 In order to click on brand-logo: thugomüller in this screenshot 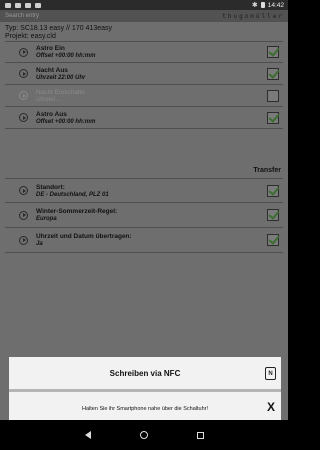, I will do `click(253, 16)`.